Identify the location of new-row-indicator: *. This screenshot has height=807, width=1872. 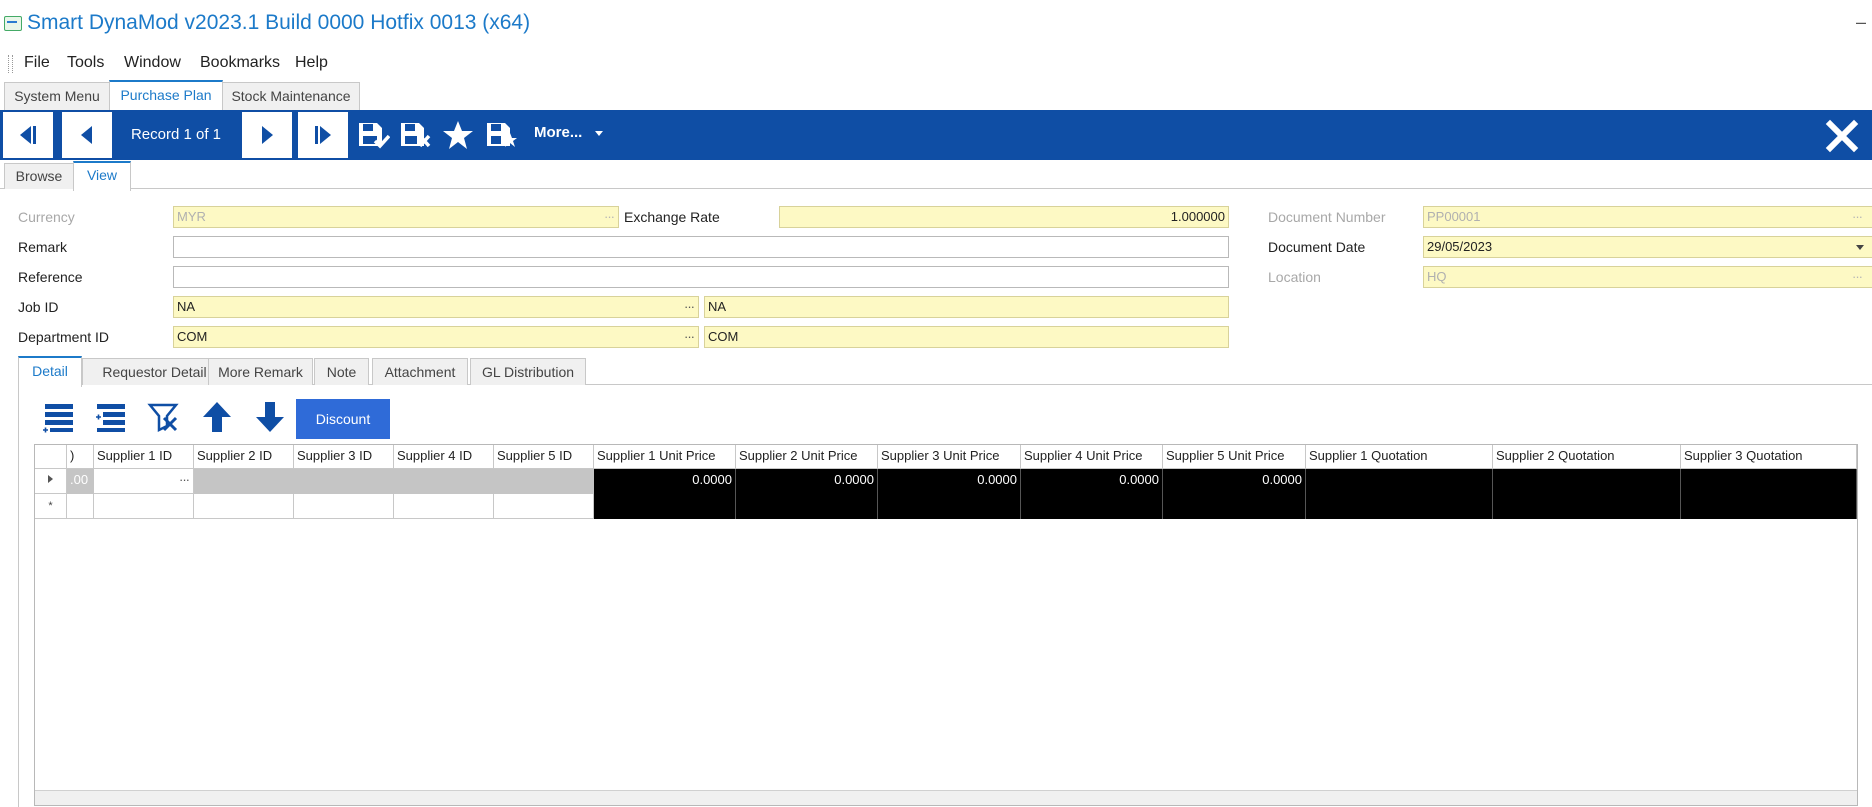
(51, 506).